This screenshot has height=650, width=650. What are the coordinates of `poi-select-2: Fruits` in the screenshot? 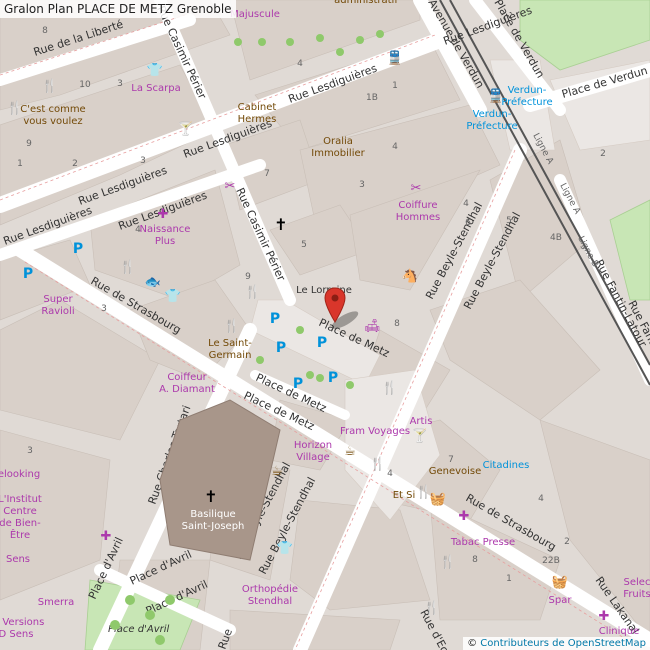 It's located at (636, 594).